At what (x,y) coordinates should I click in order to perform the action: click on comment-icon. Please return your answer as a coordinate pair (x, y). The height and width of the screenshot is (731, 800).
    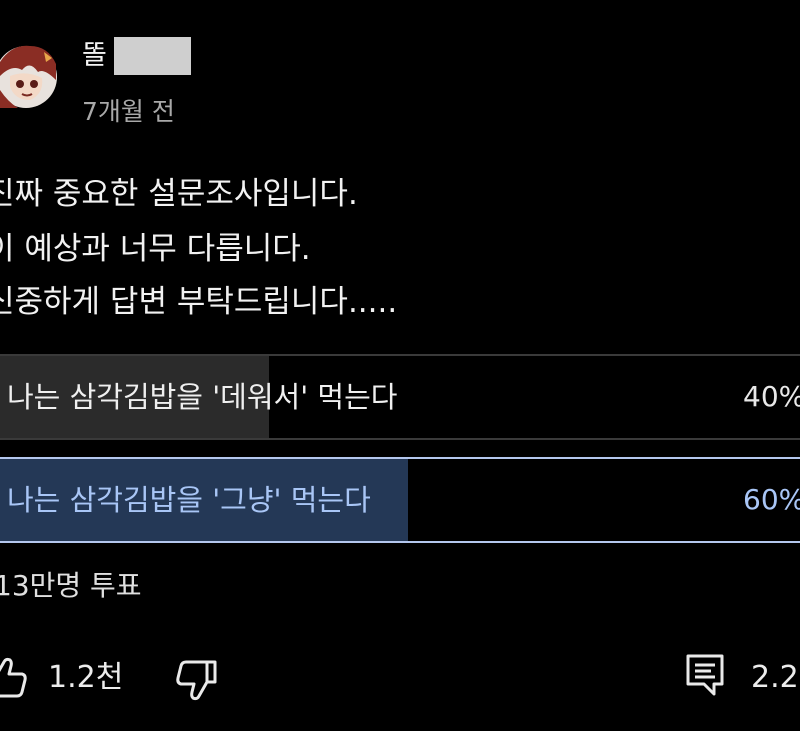
    Looking at the image, I should click on (705, 675).